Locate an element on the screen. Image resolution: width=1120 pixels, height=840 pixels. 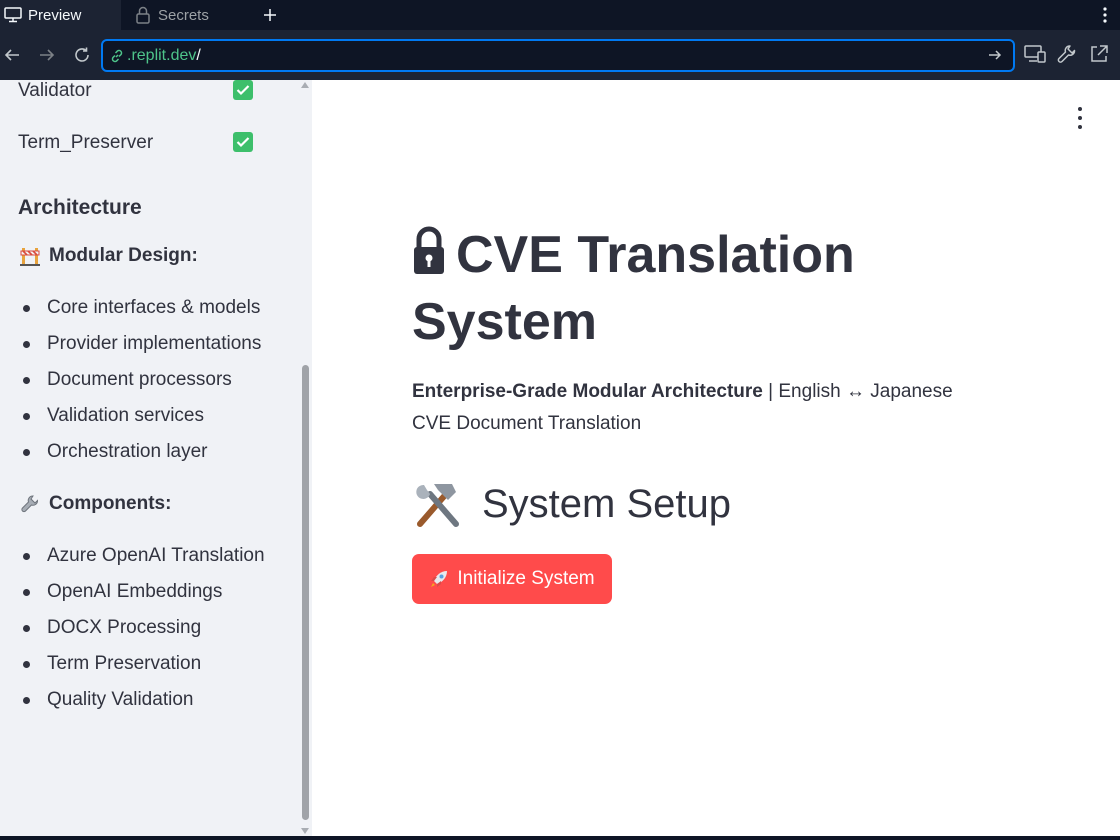
modular-design-label: Modular Design: is located at coordinates (123, 255).